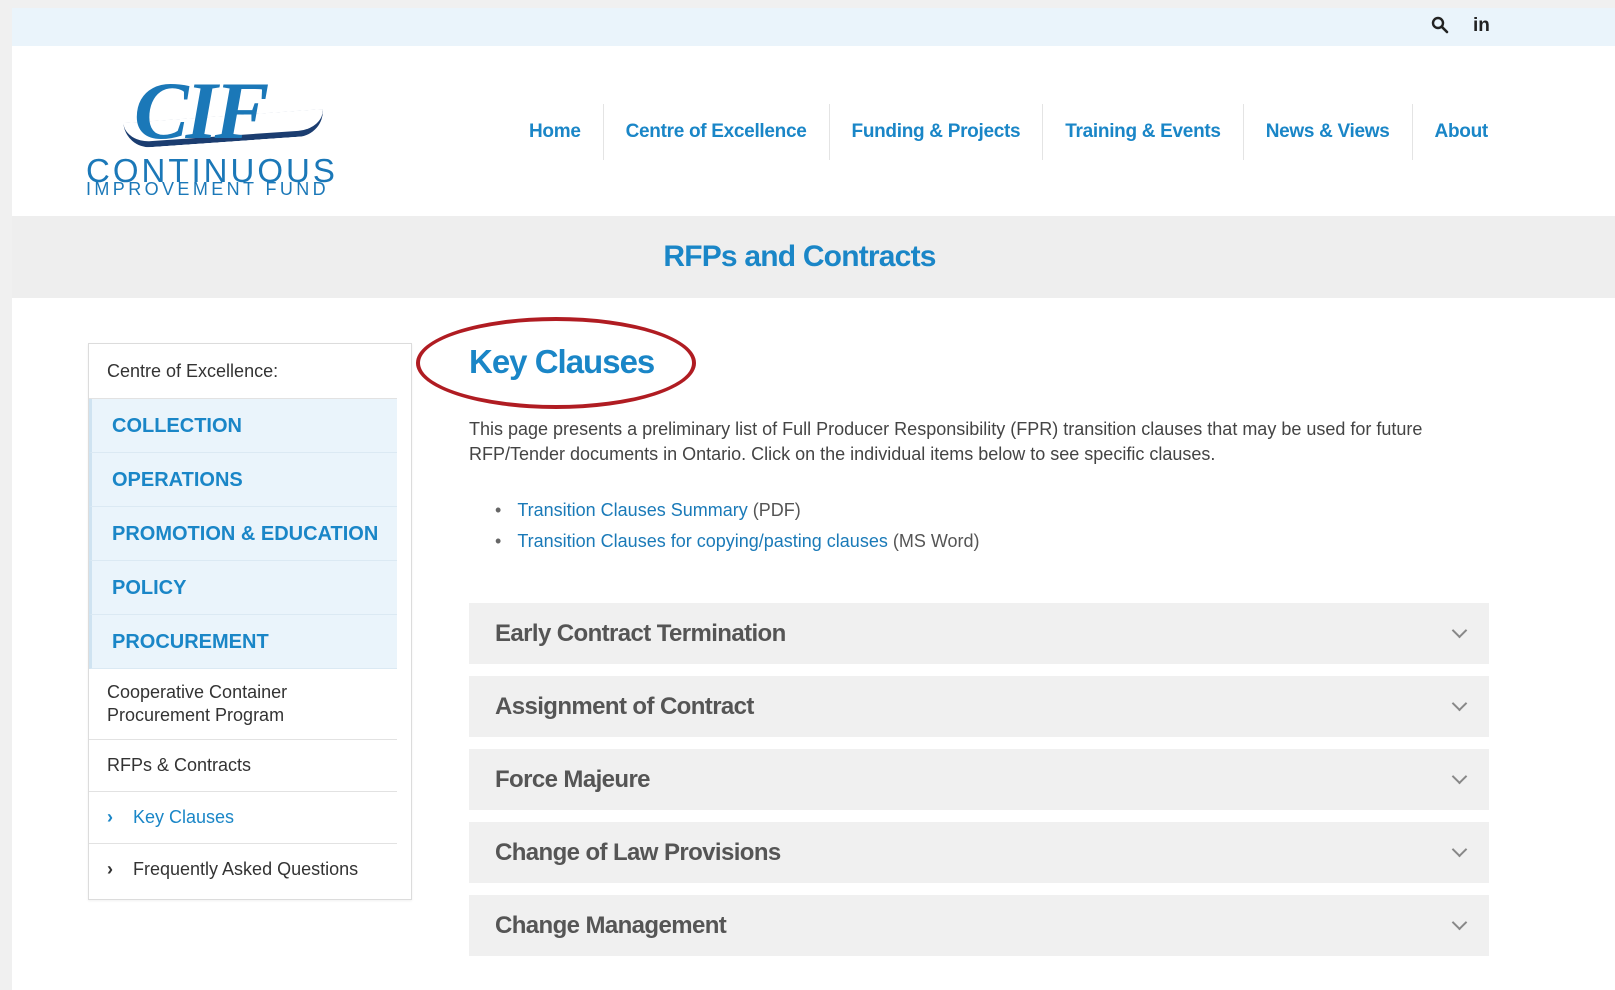 Image resolution: width=1615 pixels, height=990 pixels. Describe the element at coordinates (1327, 132) in the screenshot. I see `nav-news-views: News & Views` at that location.